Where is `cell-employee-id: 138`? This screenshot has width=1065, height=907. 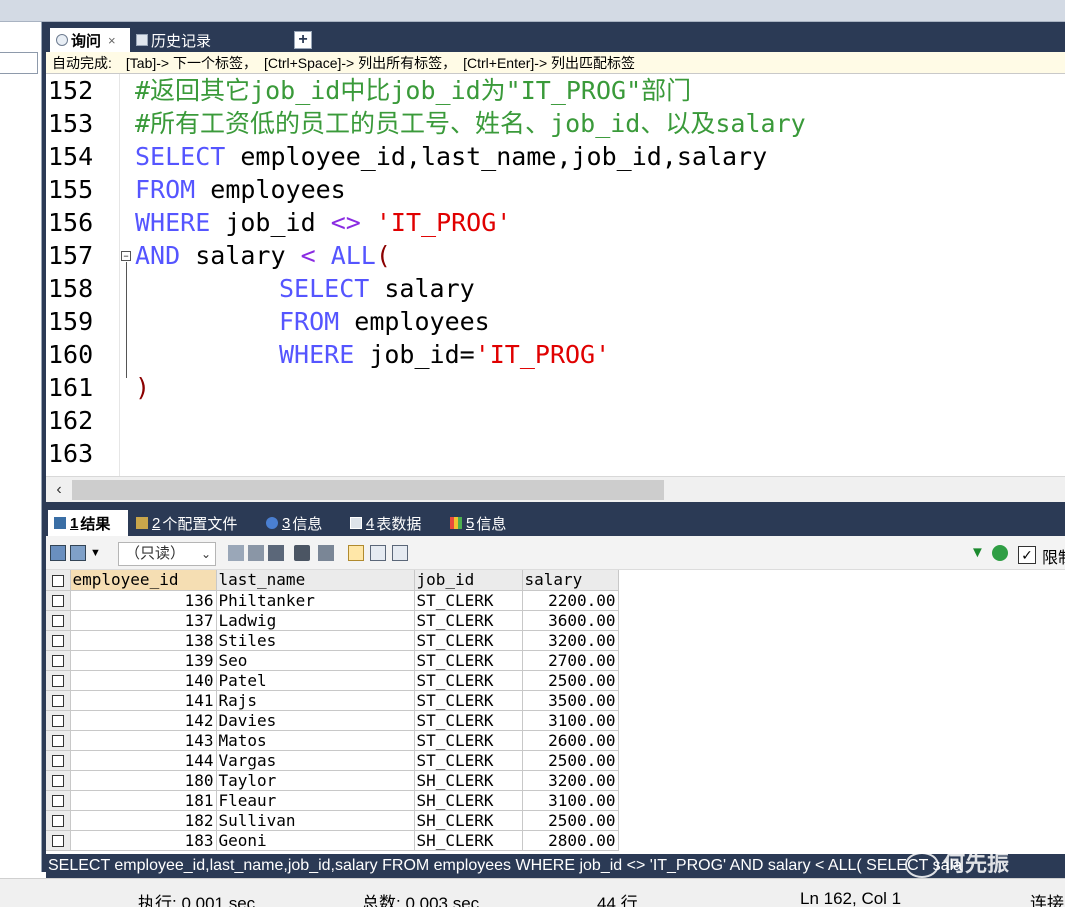 cell-employee-id: 138 is located at coordinates (143, 640).